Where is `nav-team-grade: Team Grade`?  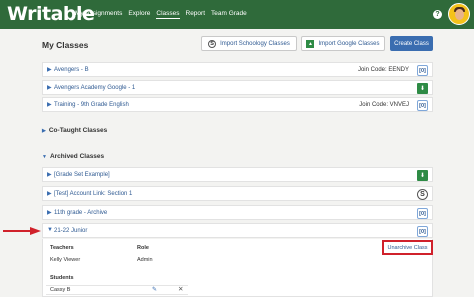 nav-team-grade: Team Grade is located at coordinates (229, 14).